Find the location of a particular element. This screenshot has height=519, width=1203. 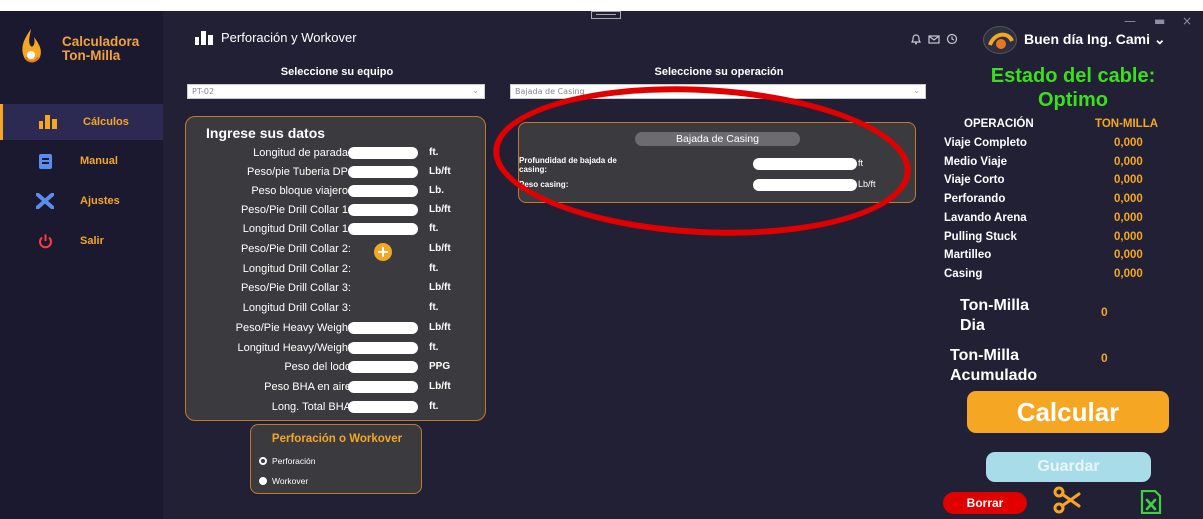

drag-handle is located at coordinates (606, 15).